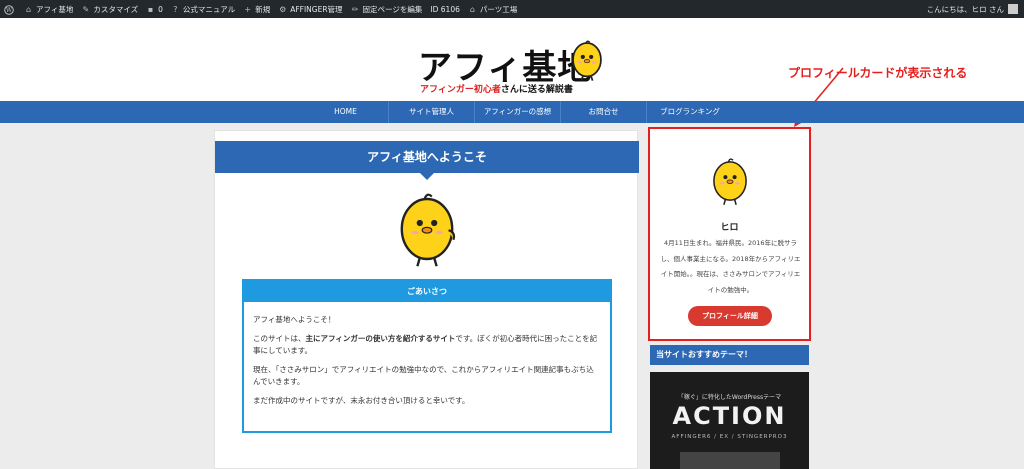  I want to click on site-name-label: アフィ基地, so click(55, 9).